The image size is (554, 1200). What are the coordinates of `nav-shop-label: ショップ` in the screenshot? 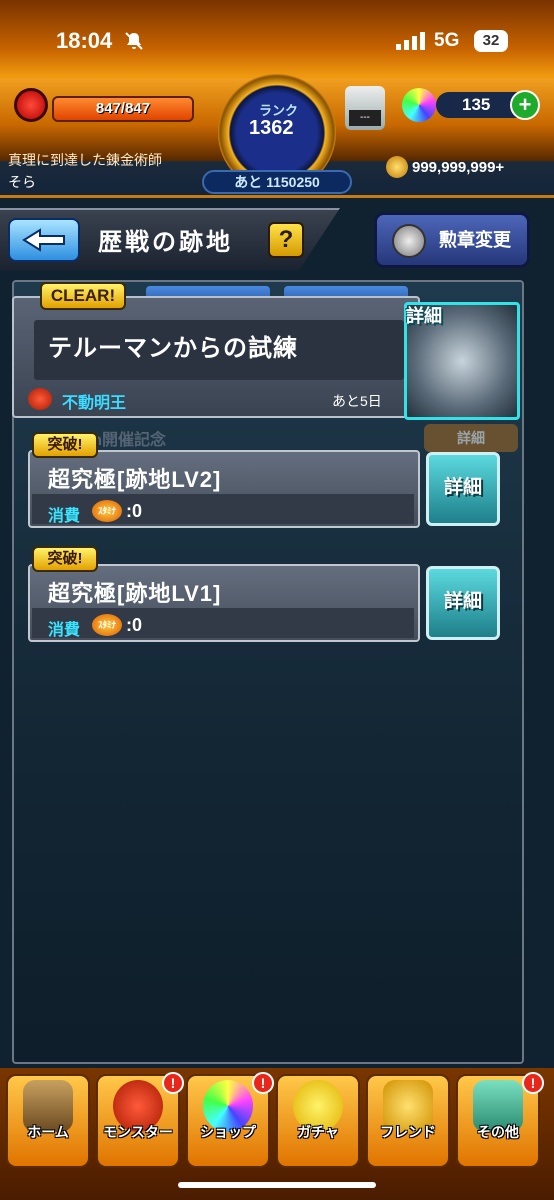 It's located at (228, 1132).